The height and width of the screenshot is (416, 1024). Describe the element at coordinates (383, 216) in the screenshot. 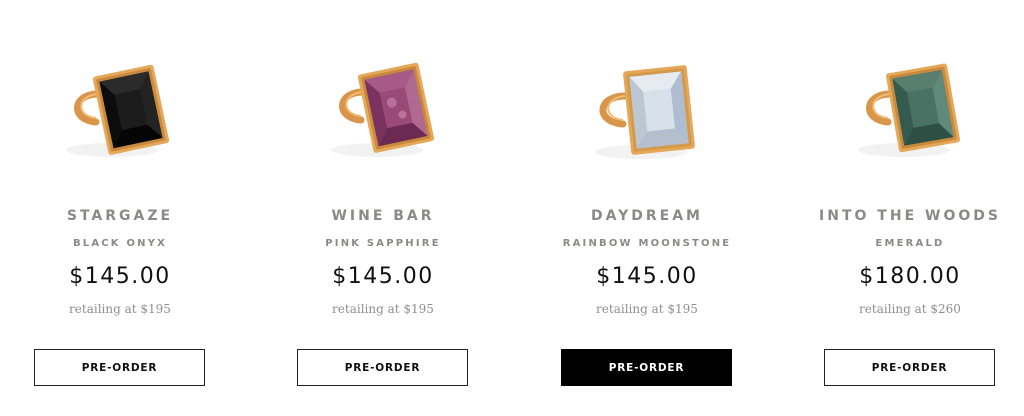

I see `product-name: WINE BAR` at that location.